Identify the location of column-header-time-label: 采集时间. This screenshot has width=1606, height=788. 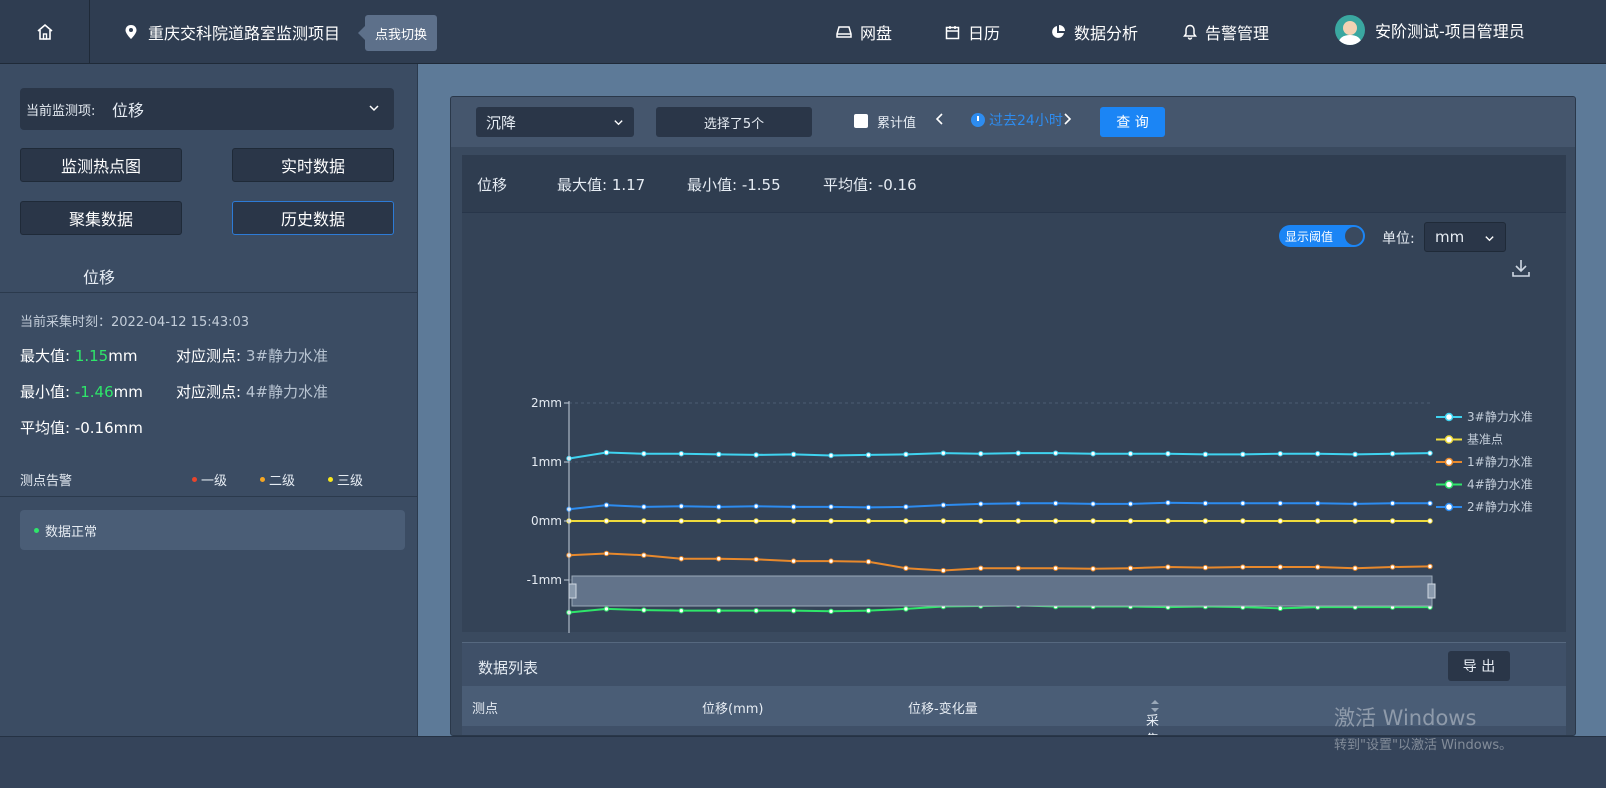
(1153, 724).